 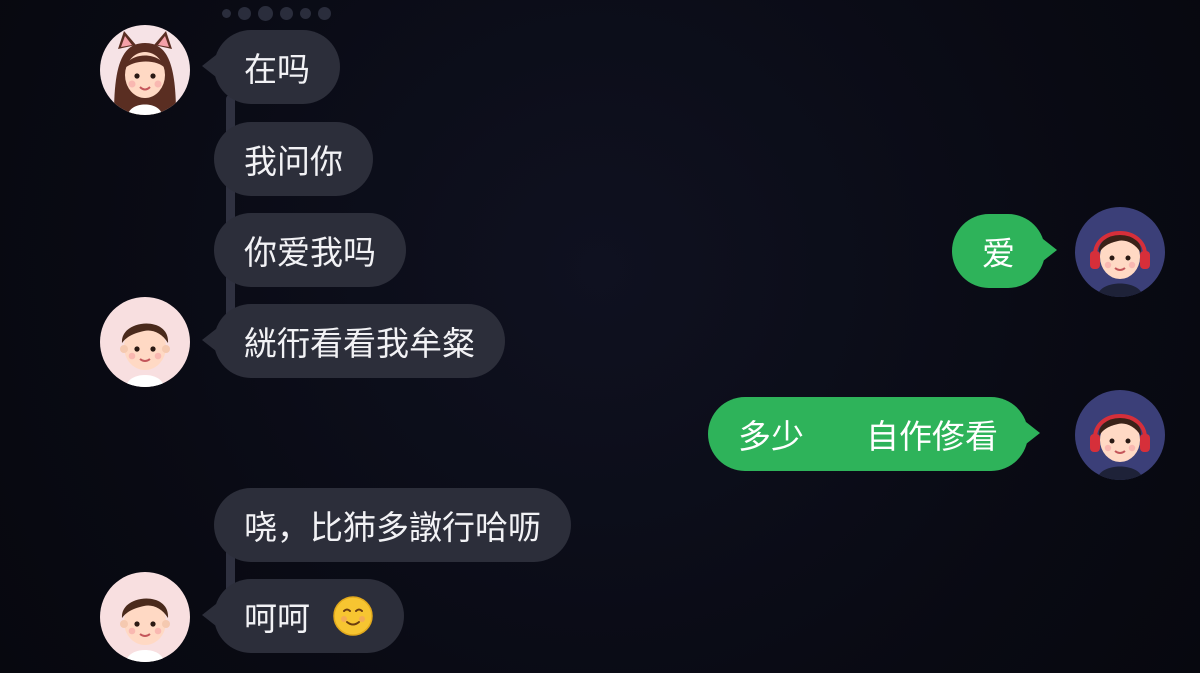 What do you see at coordinates (392, 525) in the screenshot?
I see `incoming-message: 哓，比犻多譈行哈呖` at bounding box center [392, 525].